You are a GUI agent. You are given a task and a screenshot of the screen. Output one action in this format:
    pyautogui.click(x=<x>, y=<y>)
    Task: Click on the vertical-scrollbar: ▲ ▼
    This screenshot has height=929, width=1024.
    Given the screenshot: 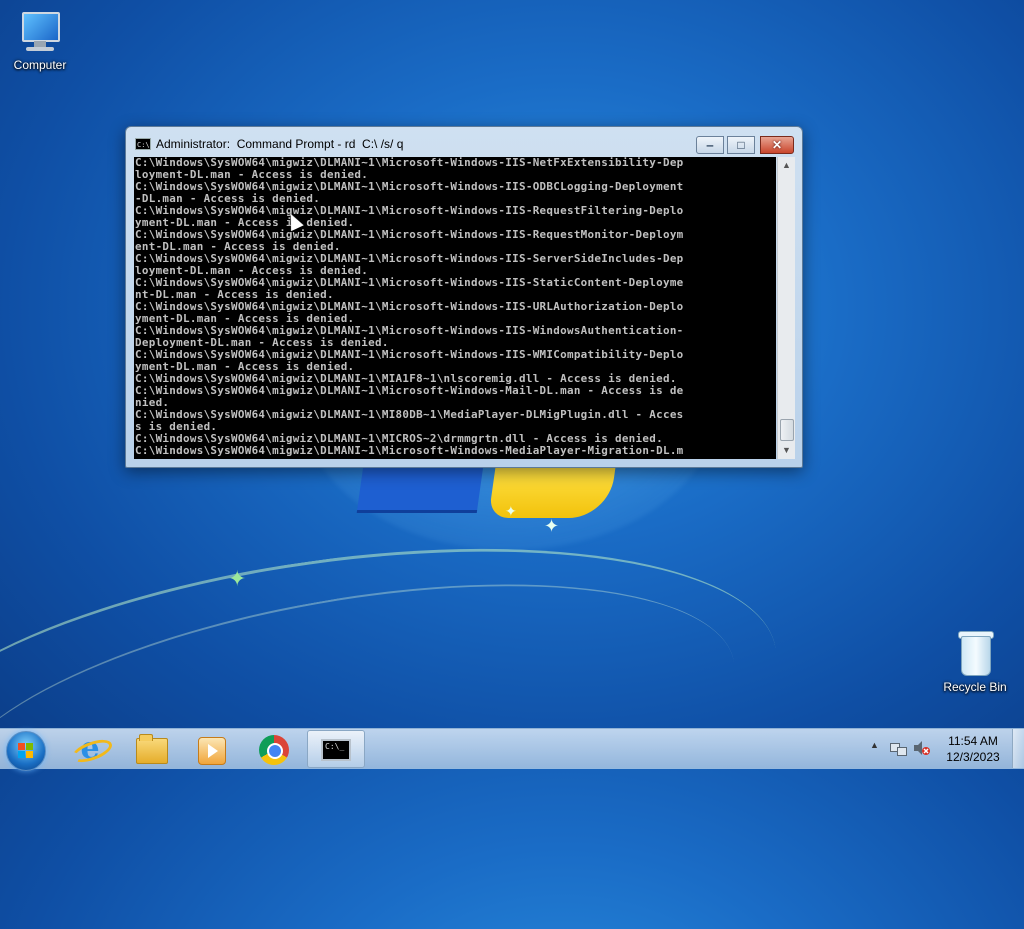 What is the action you would take?
    pyautogui.click(x=786, y=308)
    